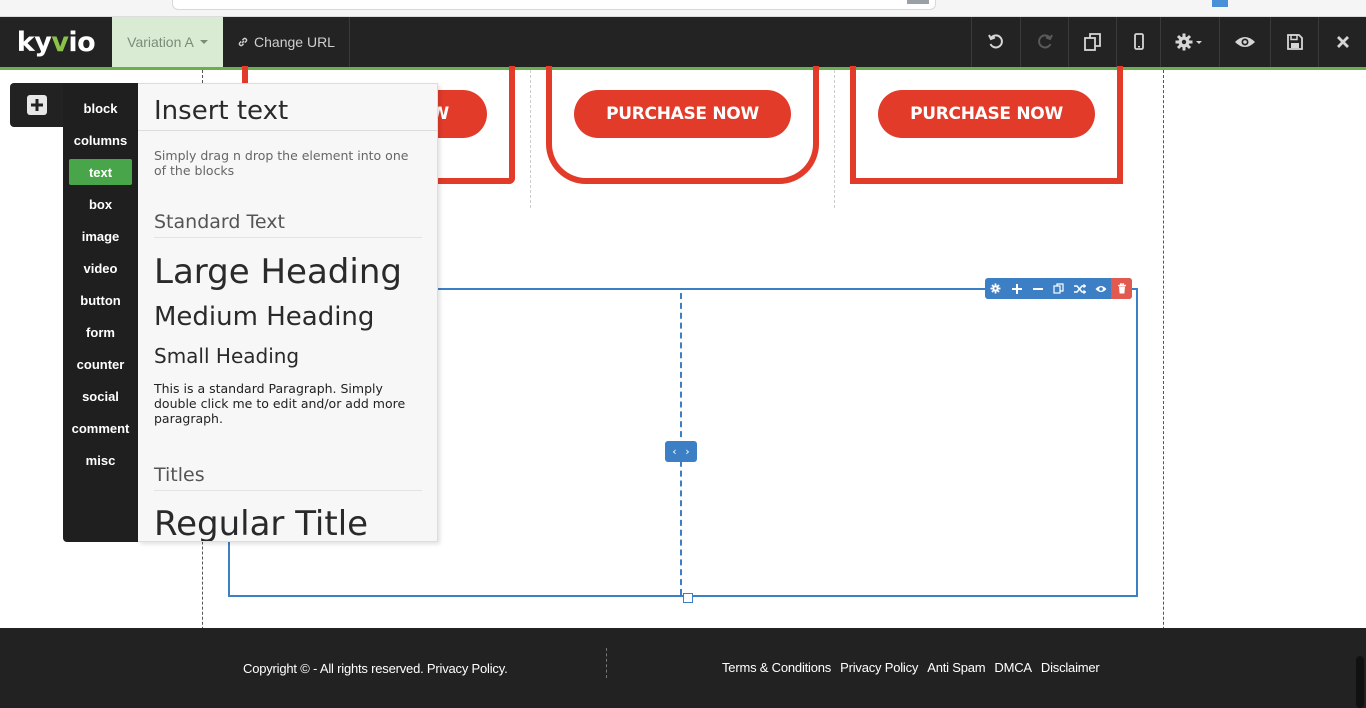 The height and width of the screenshot is (708, 1366). Describe the element at coordinates (918, 2) in the screenshot. I see `address-bar-icon` at that location.